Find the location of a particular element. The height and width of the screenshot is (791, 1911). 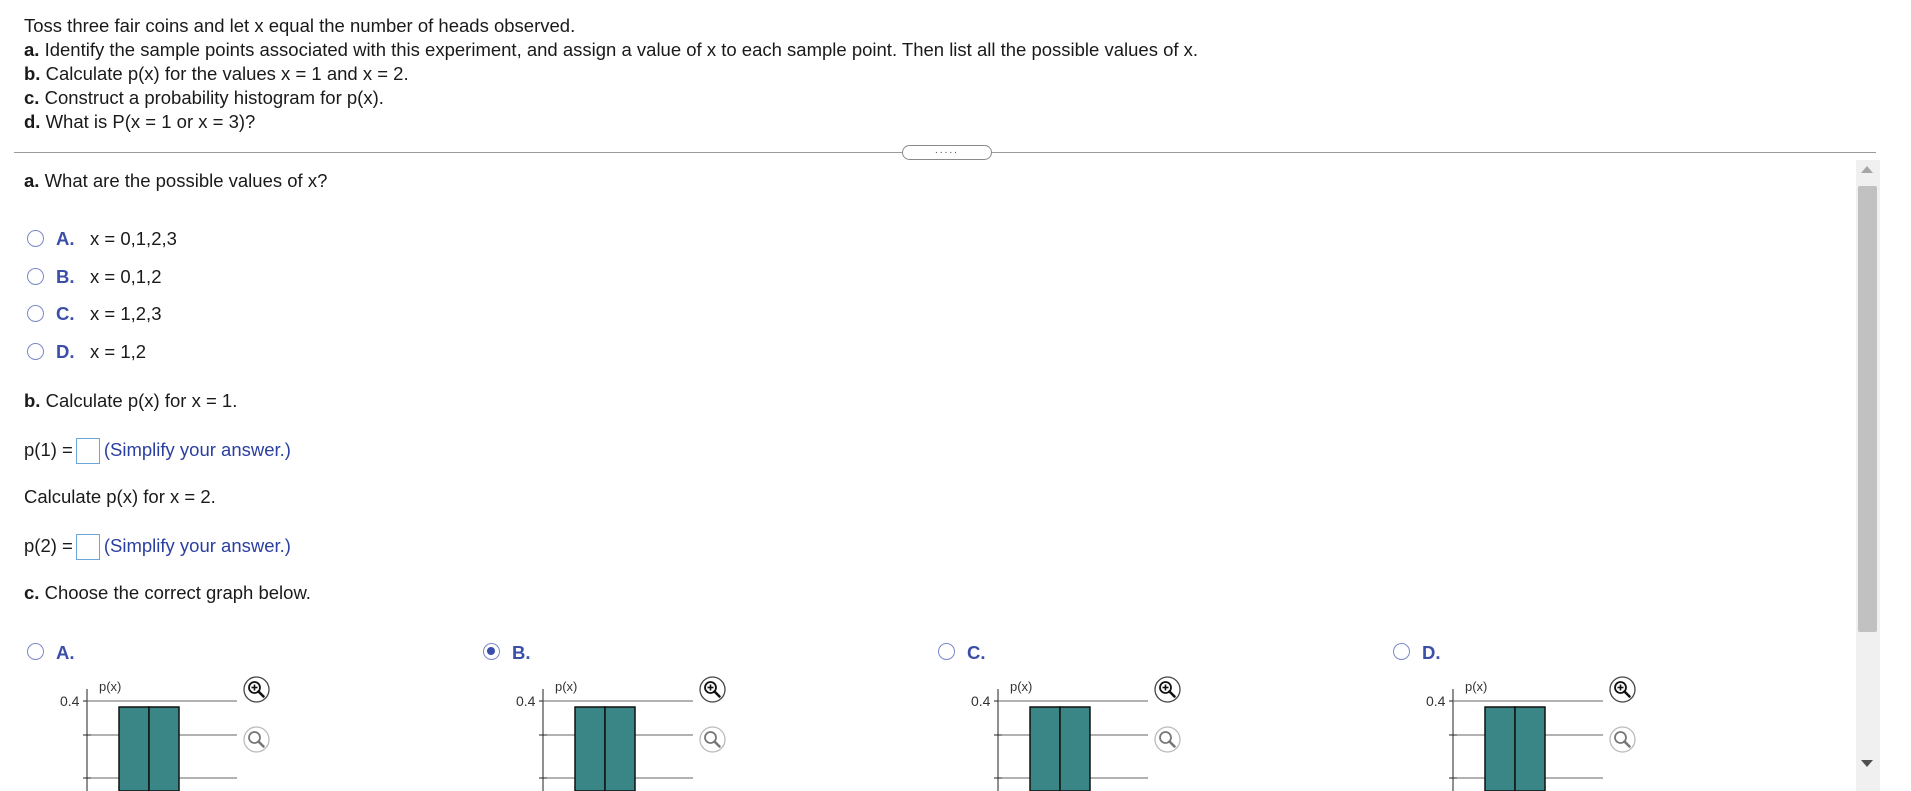

scroll-down-arrow-icon is located at coordinates (1867, 763).